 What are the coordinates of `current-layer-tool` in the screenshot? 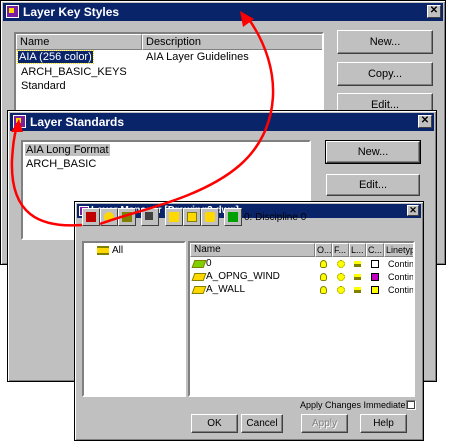 It's located at (233, 217).